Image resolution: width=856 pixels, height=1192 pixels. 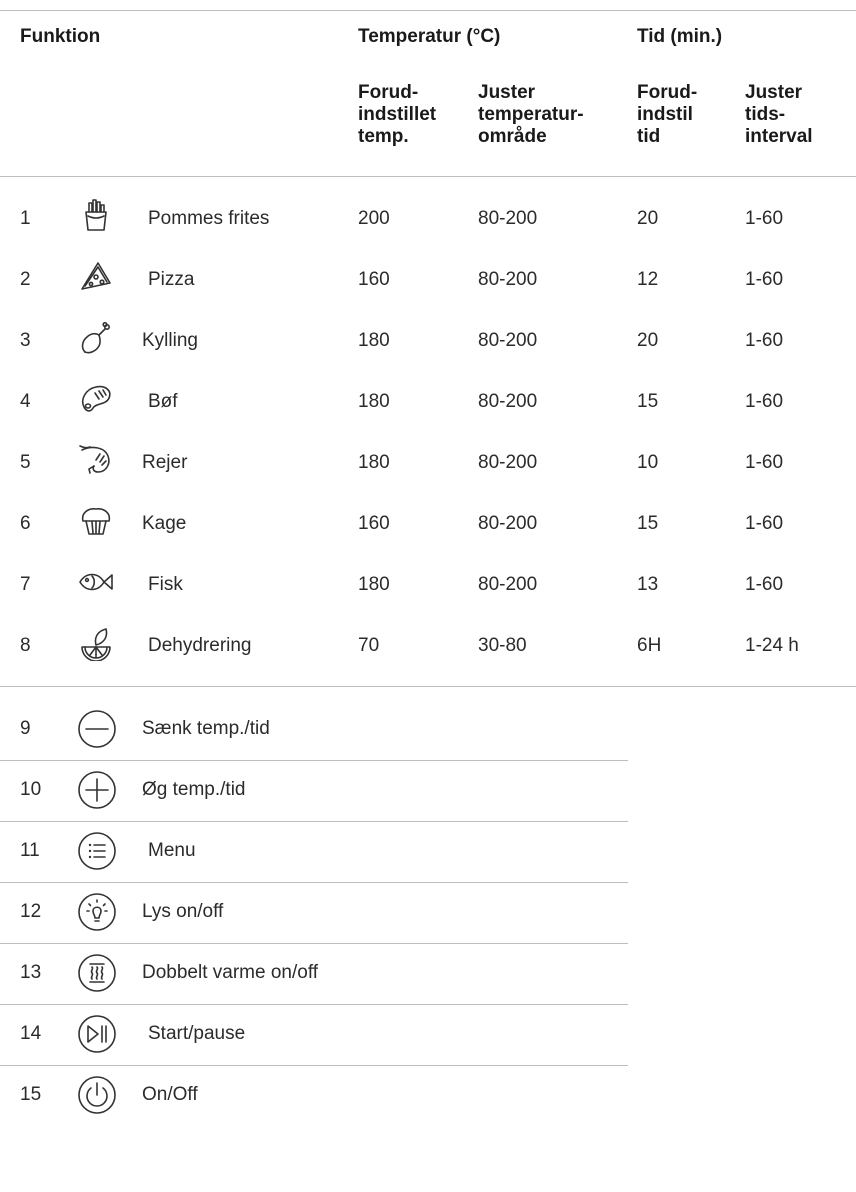 I want to click on preset-time: 6H, so click(x=649, y=645).